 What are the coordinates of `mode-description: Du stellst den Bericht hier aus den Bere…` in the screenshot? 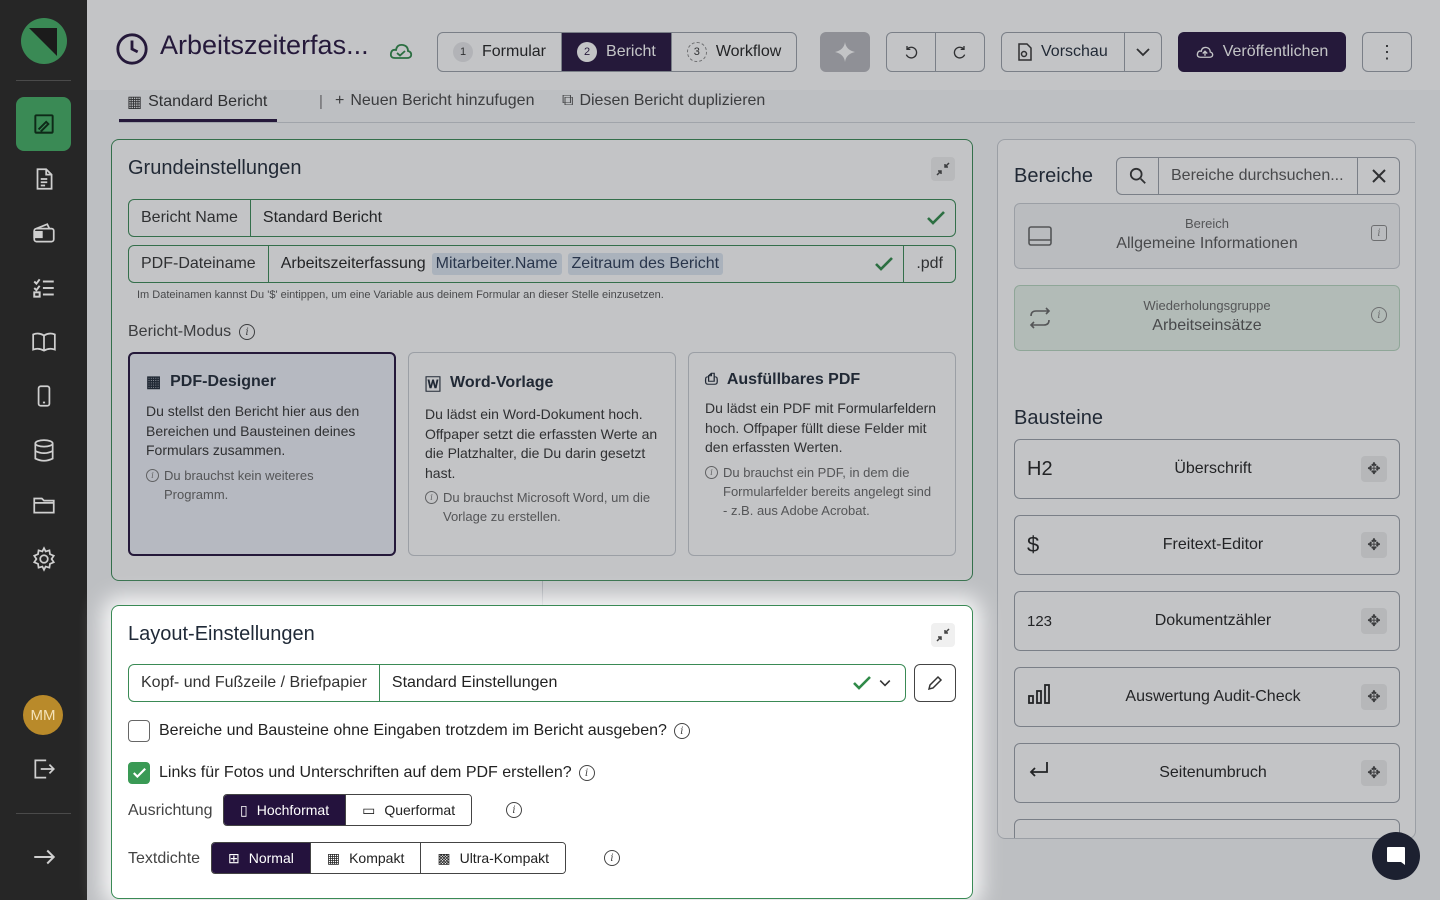 It's located at (253, 430).